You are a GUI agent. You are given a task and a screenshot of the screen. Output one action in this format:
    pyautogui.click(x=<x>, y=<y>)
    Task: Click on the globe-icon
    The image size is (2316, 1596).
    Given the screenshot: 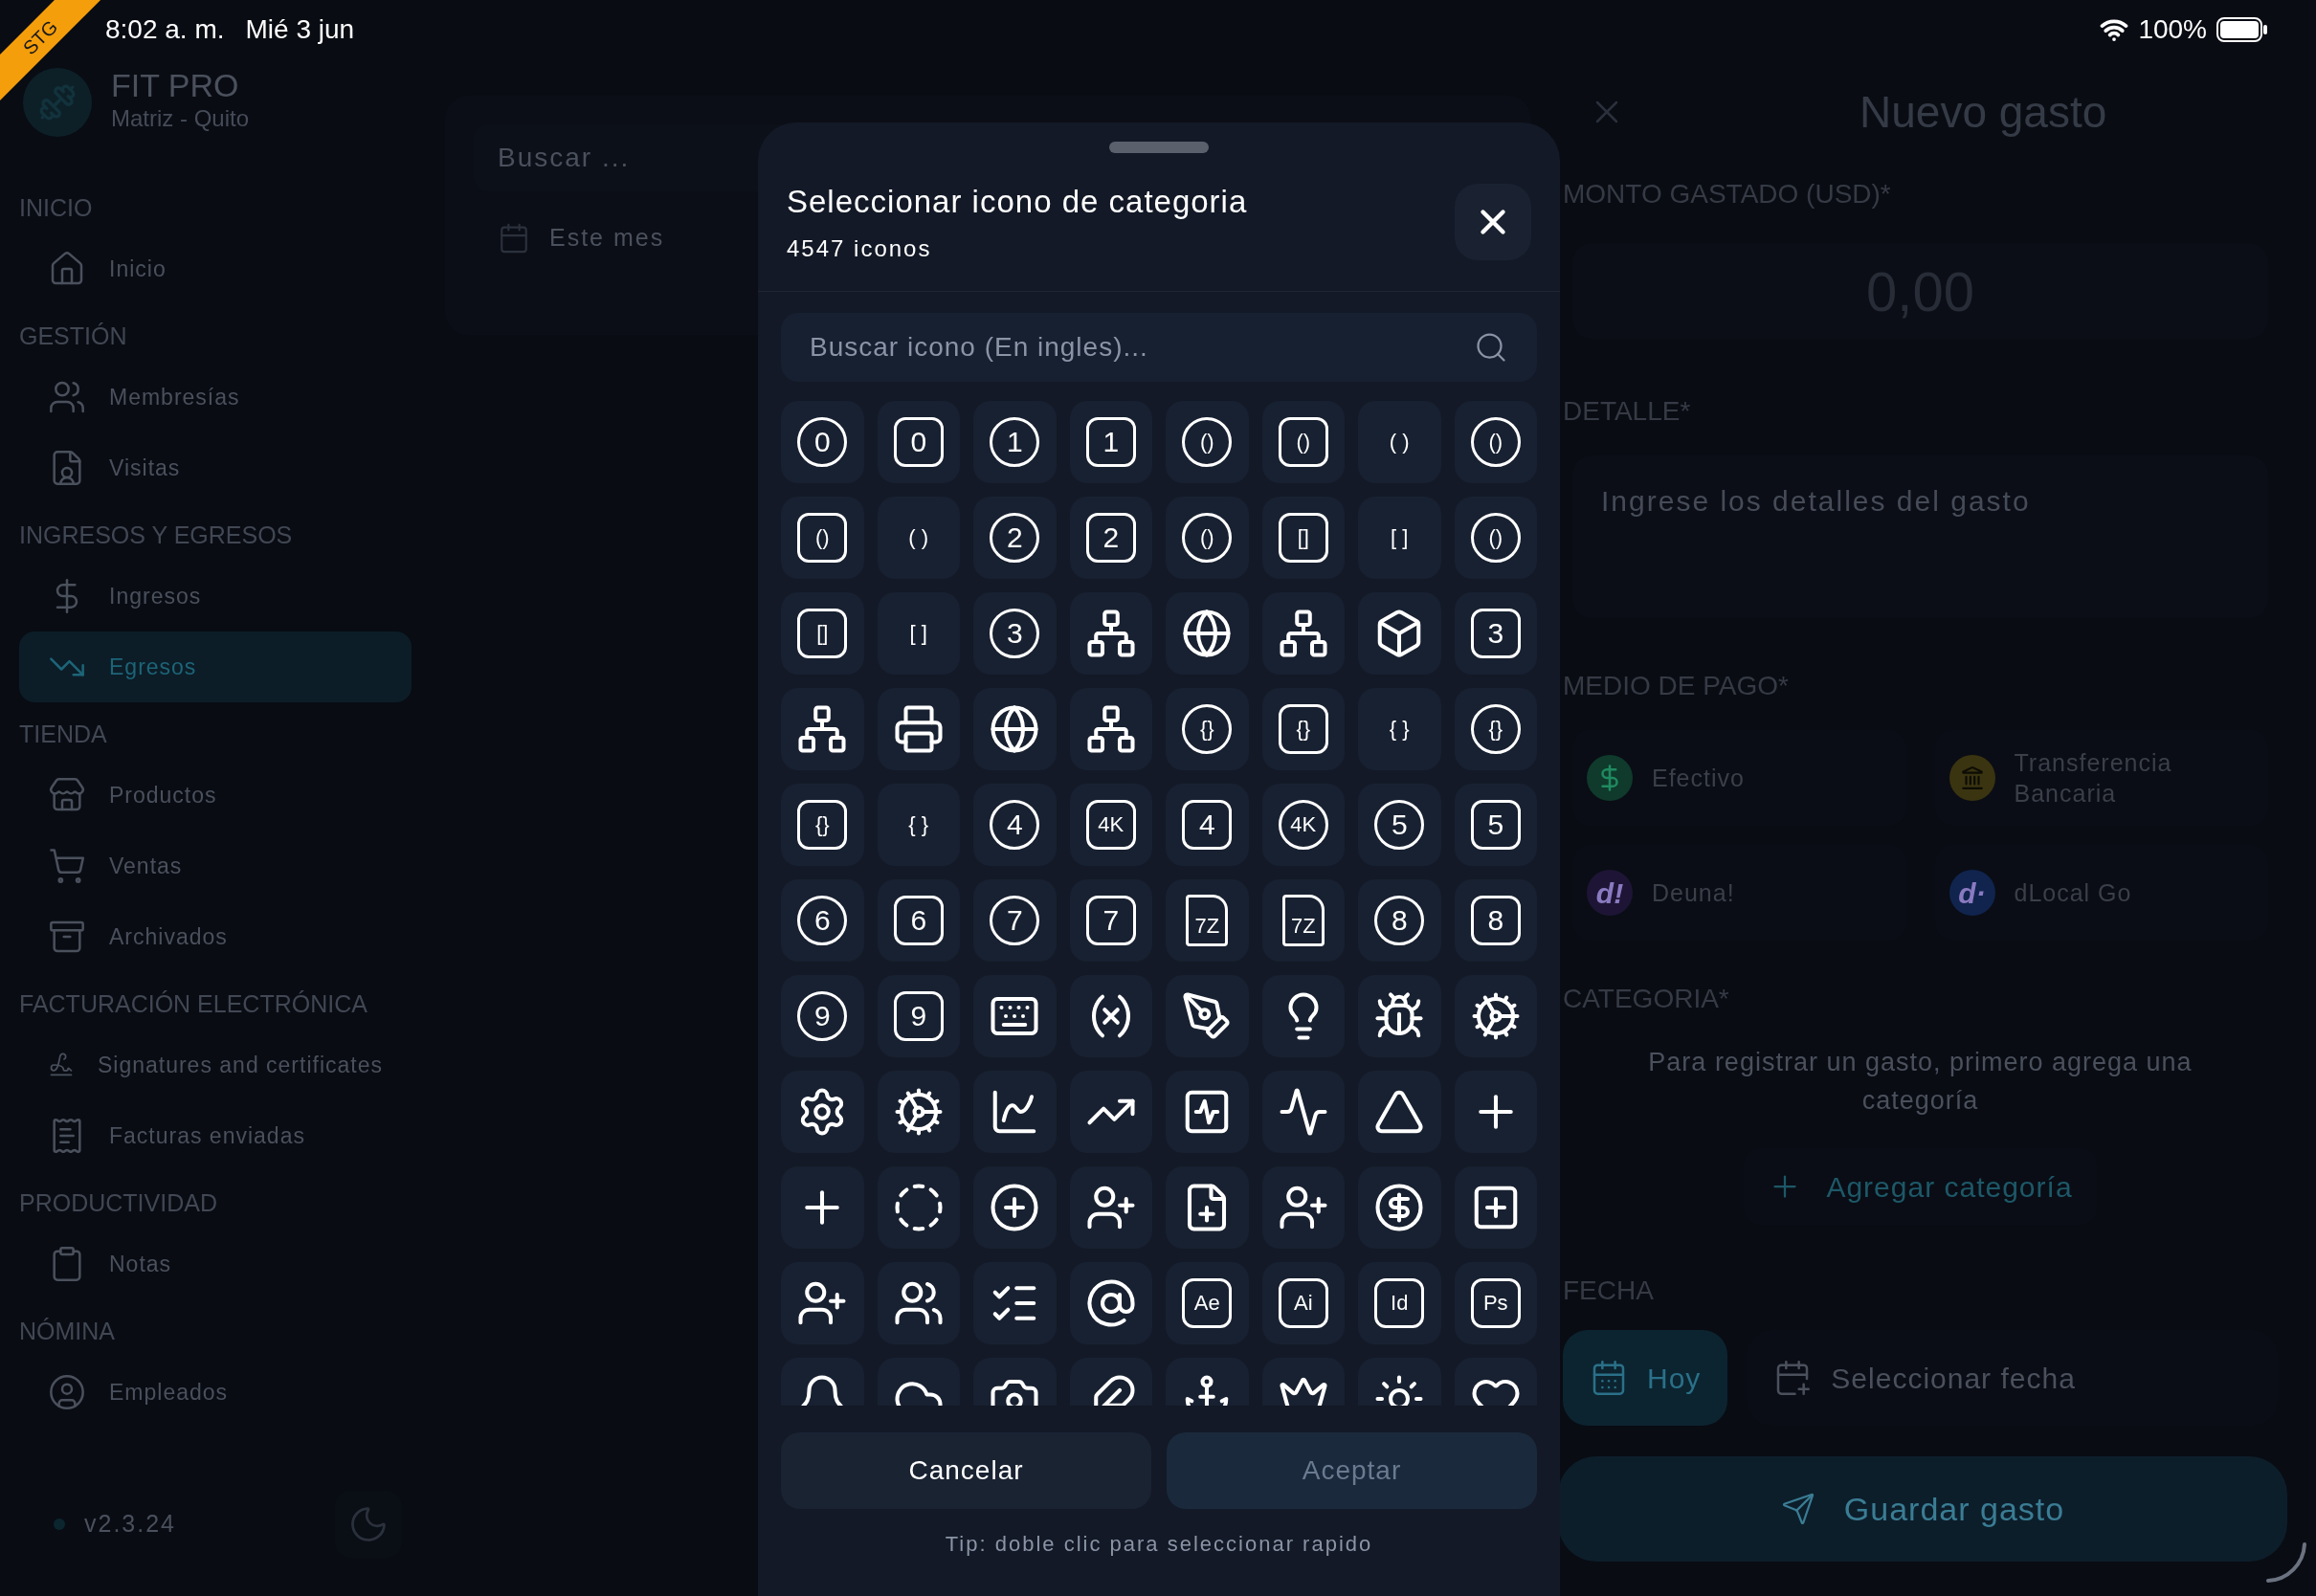 What is the action you would take?
    pyautogui.click(x=1015, y=729)
    